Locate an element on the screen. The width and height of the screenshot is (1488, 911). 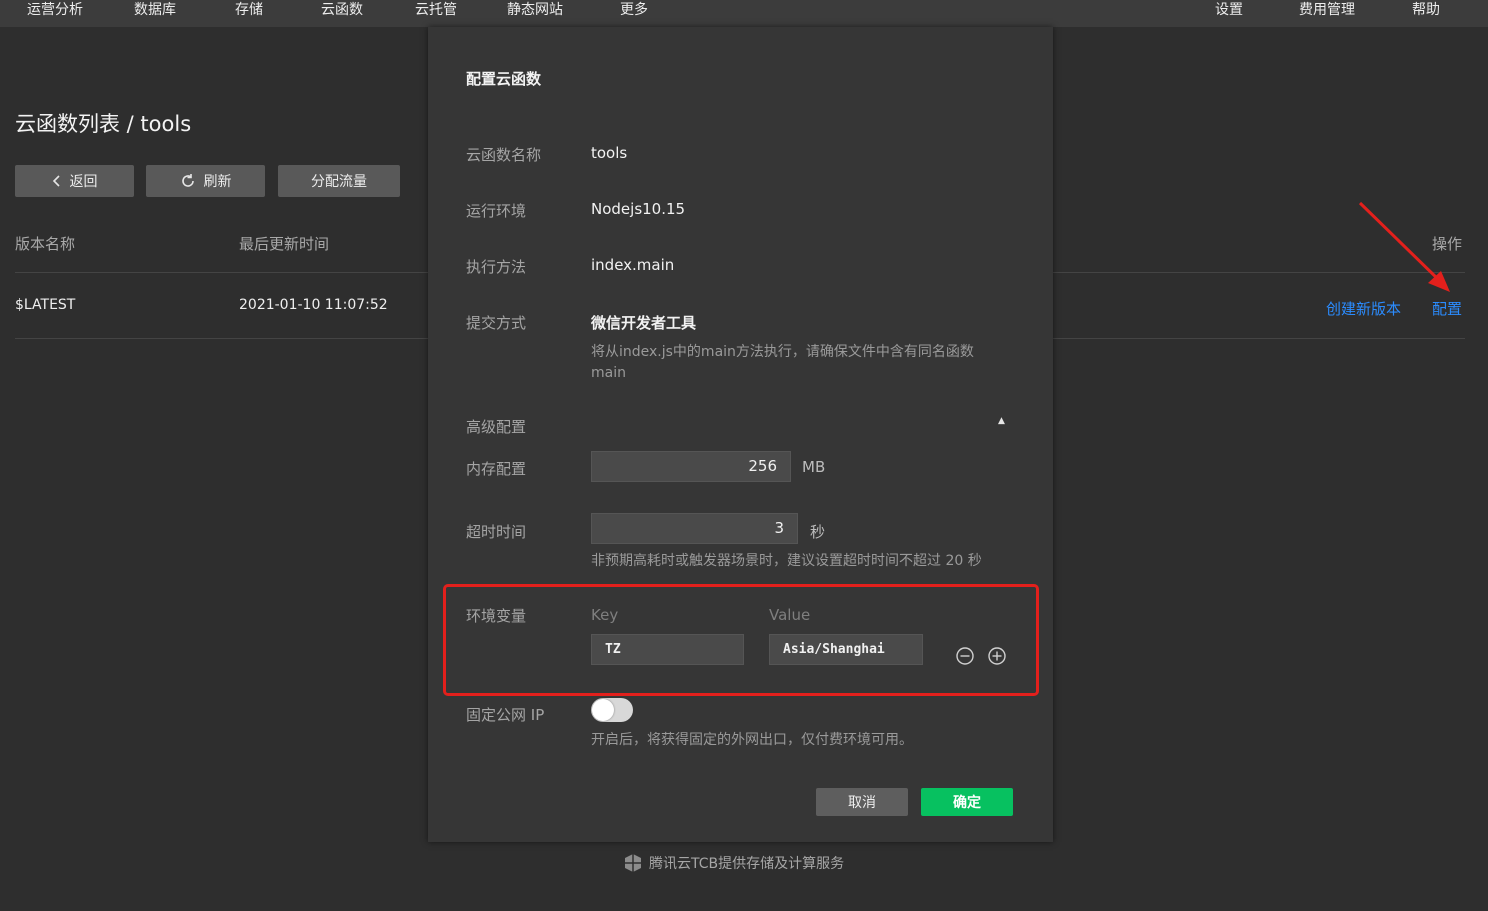
memory-unit: MB is located at coordinates (814, 467).